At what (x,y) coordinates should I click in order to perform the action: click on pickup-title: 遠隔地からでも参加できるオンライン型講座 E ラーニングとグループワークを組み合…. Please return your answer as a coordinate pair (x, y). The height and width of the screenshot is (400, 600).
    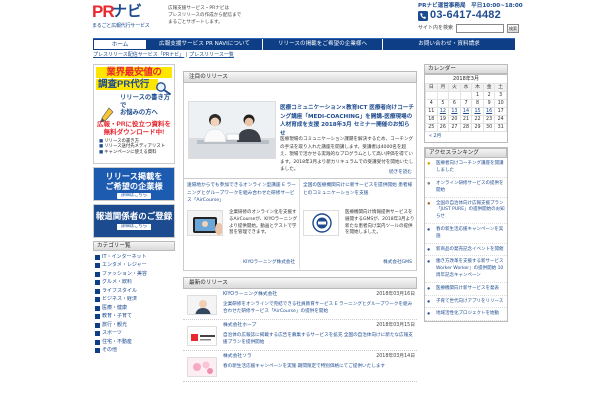
    Looking at the image, I should click on (242, 193).